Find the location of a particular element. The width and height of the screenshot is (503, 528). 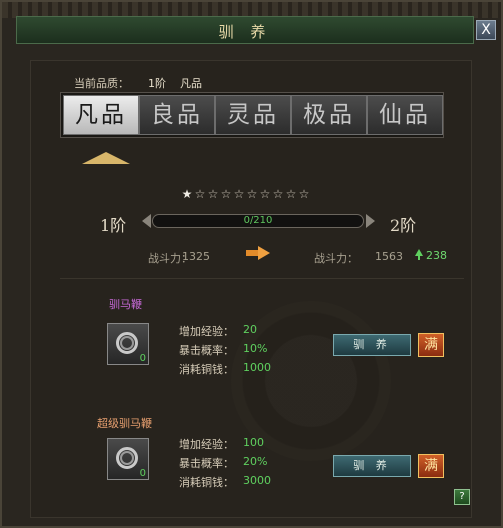

current-level: 1阶 is located at coordinates (113, 225).